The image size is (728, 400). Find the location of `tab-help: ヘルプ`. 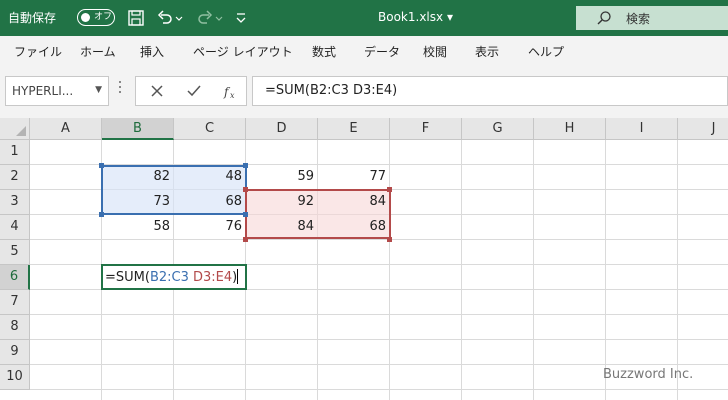

tab-help: ヘルプ is located at coordinates (546, 51).